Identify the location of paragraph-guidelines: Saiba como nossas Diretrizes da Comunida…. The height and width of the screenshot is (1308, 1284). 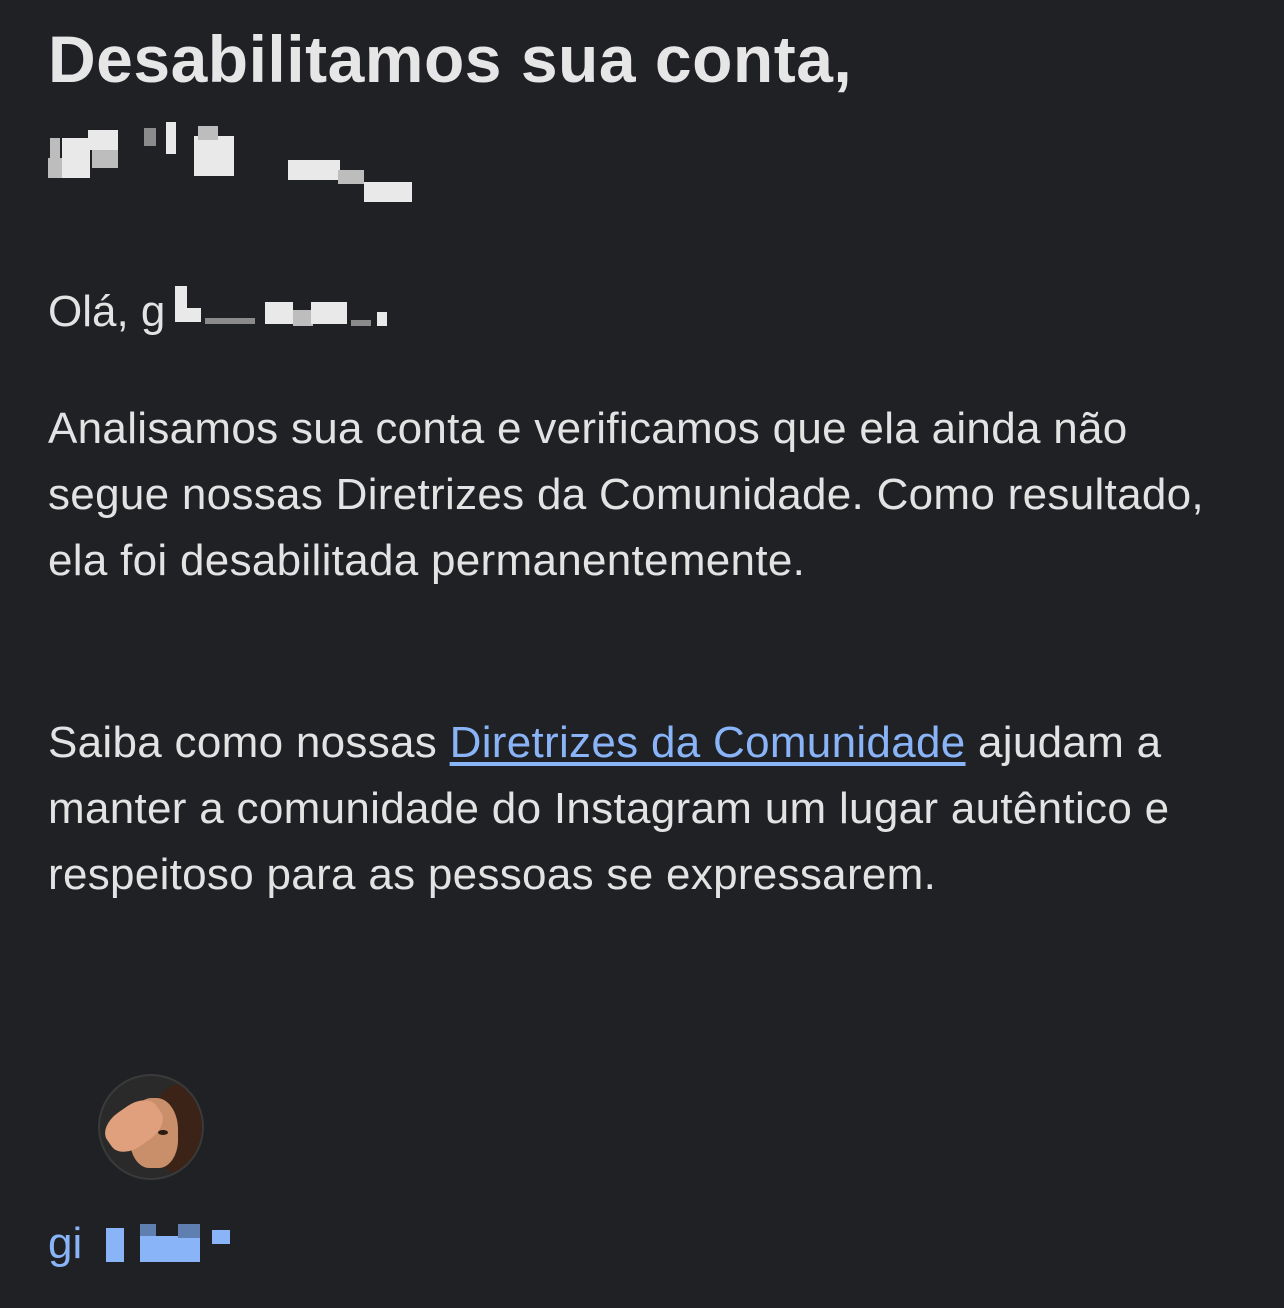
(643, 809).